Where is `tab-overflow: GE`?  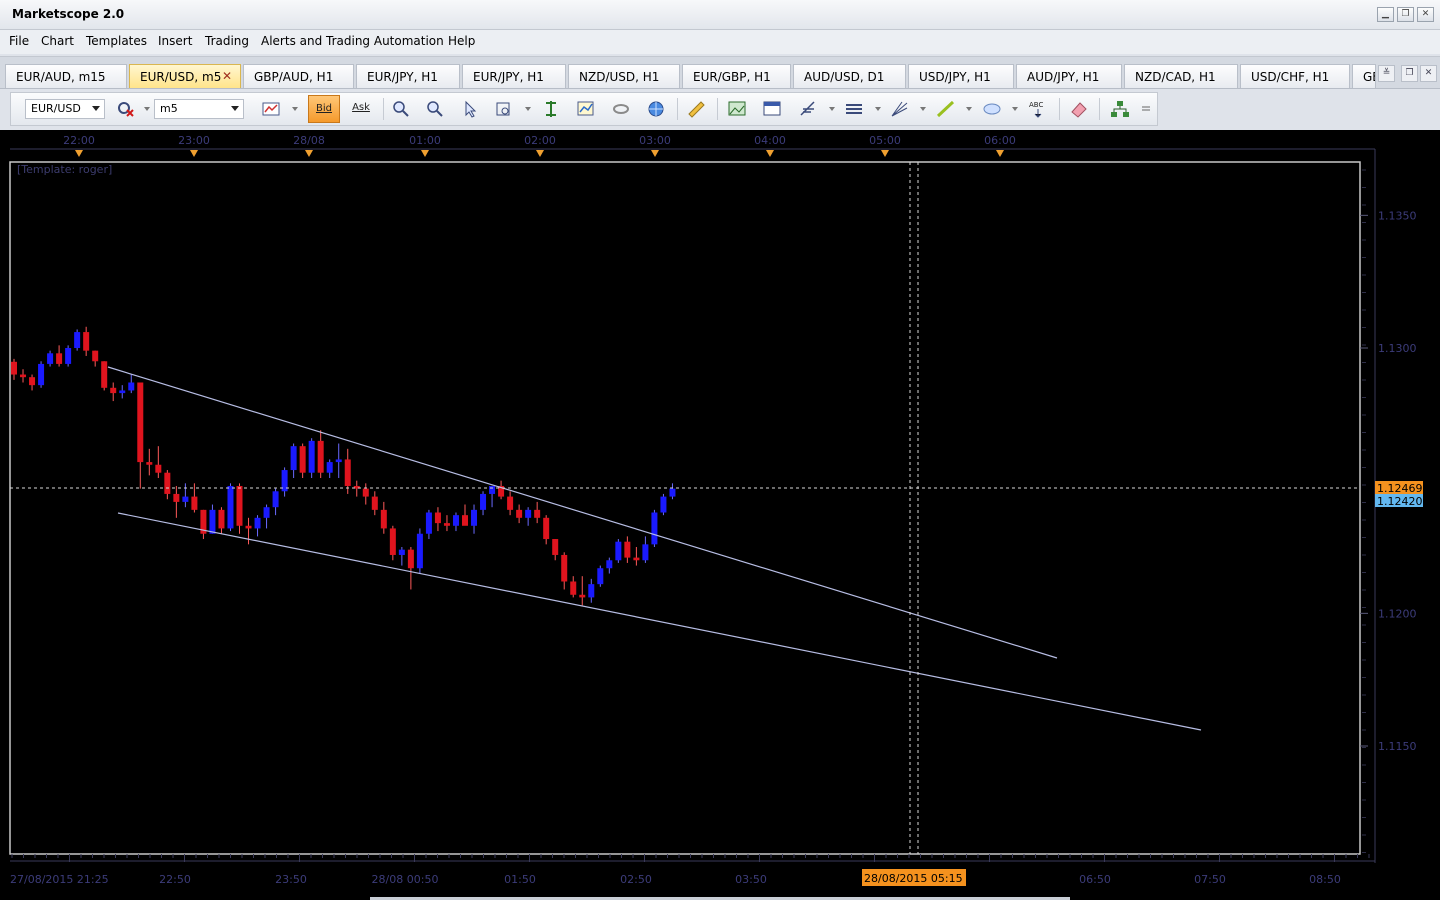
tab-overflow: GE is located at coordinates (1364, 76).